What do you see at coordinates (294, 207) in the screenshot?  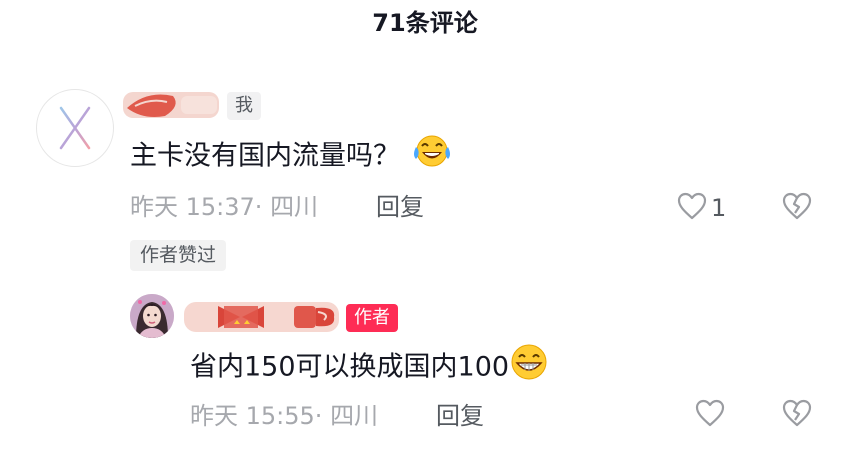 I see `comment-location: 四川` at bounding box center [294, 207].